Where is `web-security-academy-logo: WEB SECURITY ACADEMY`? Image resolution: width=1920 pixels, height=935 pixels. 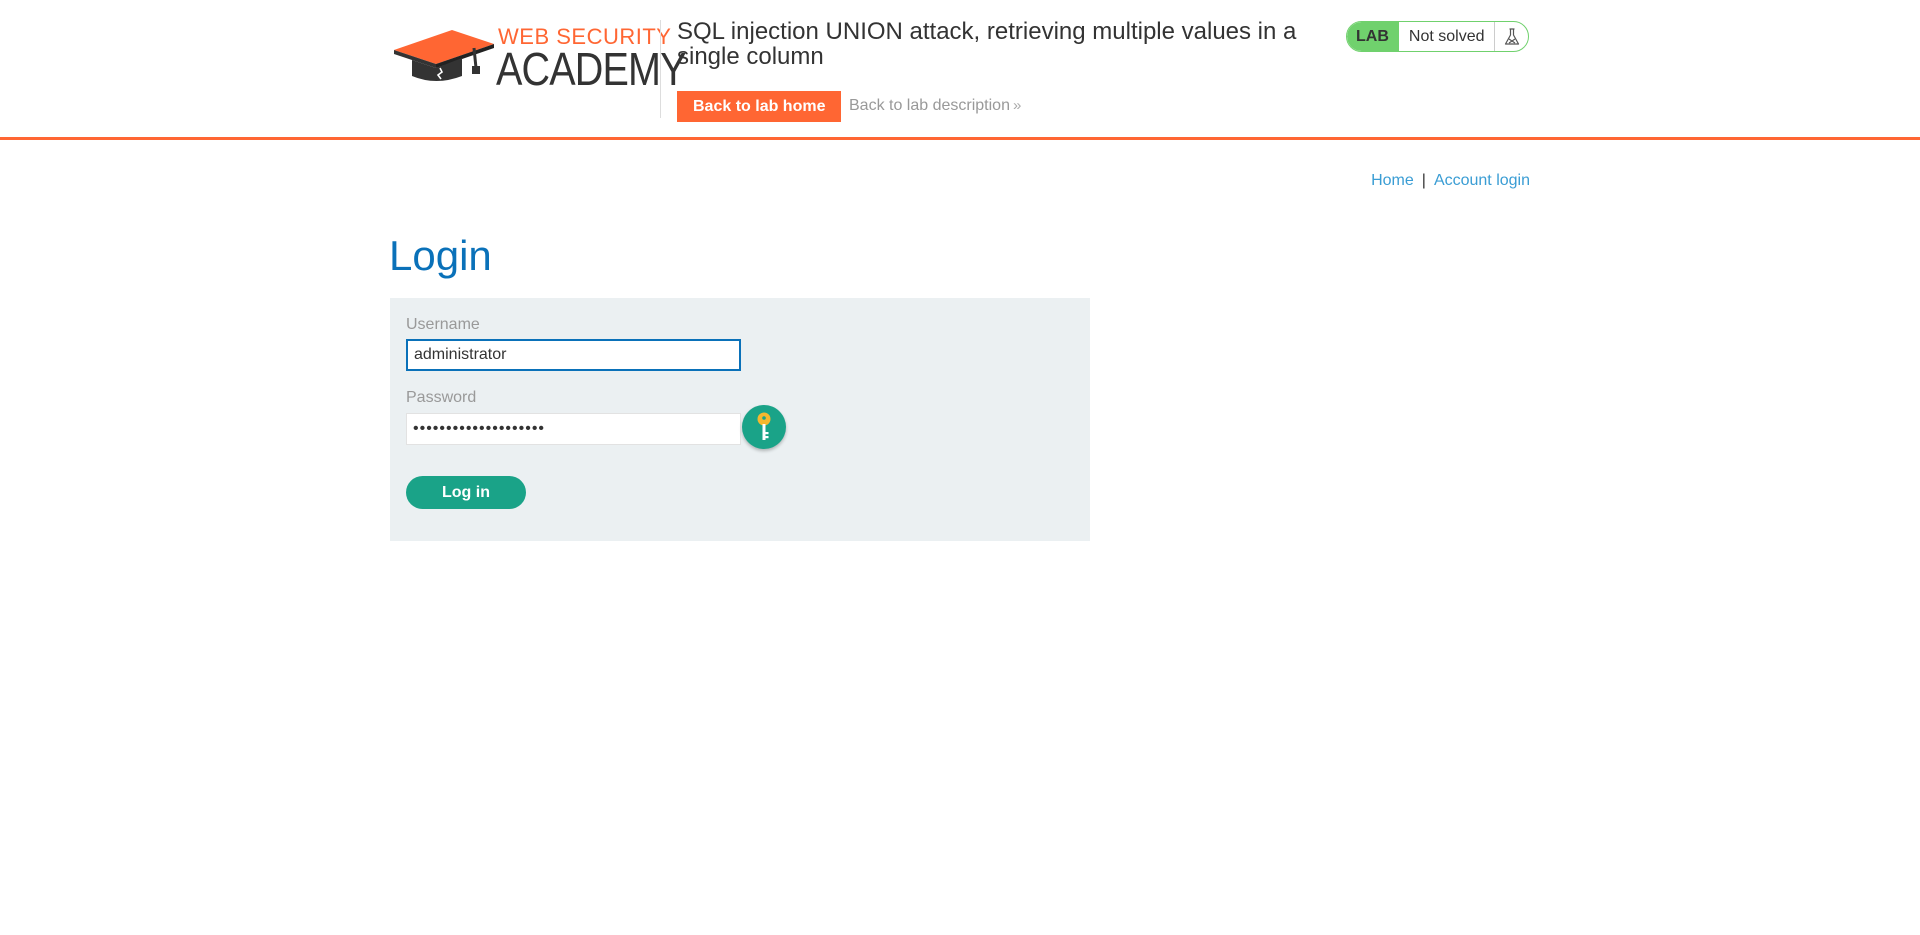
web-security-academy-logo: WEB SECURITY ACADEMY is located at coordinates (539, 60).